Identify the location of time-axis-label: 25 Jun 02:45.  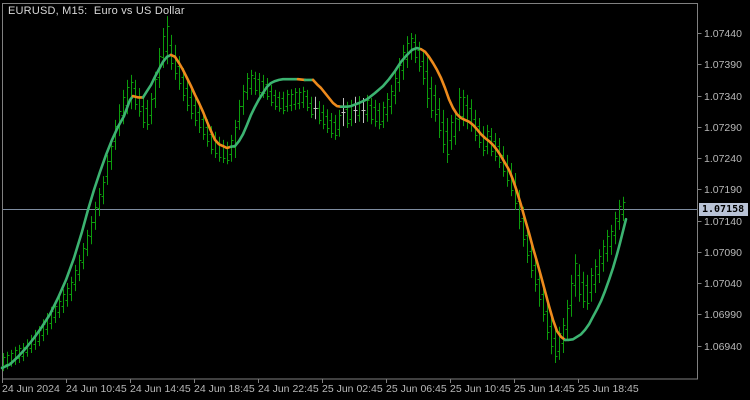
(352, 389).